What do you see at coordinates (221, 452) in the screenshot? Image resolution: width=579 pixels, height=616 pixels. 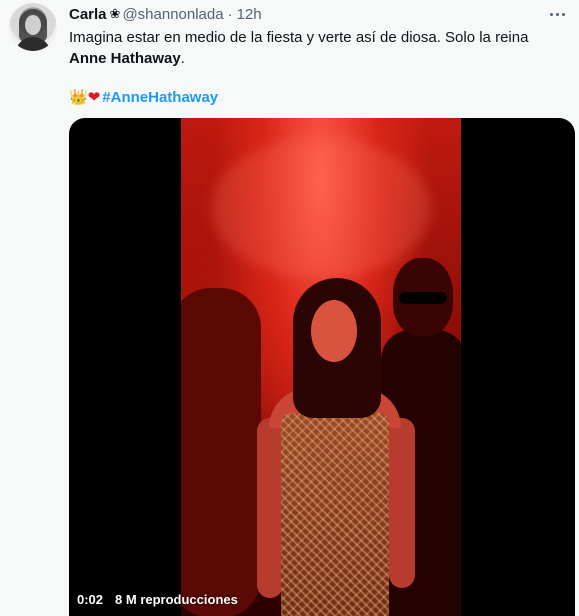 I see `video-crowd-figure` at bounding box center [221, 452].